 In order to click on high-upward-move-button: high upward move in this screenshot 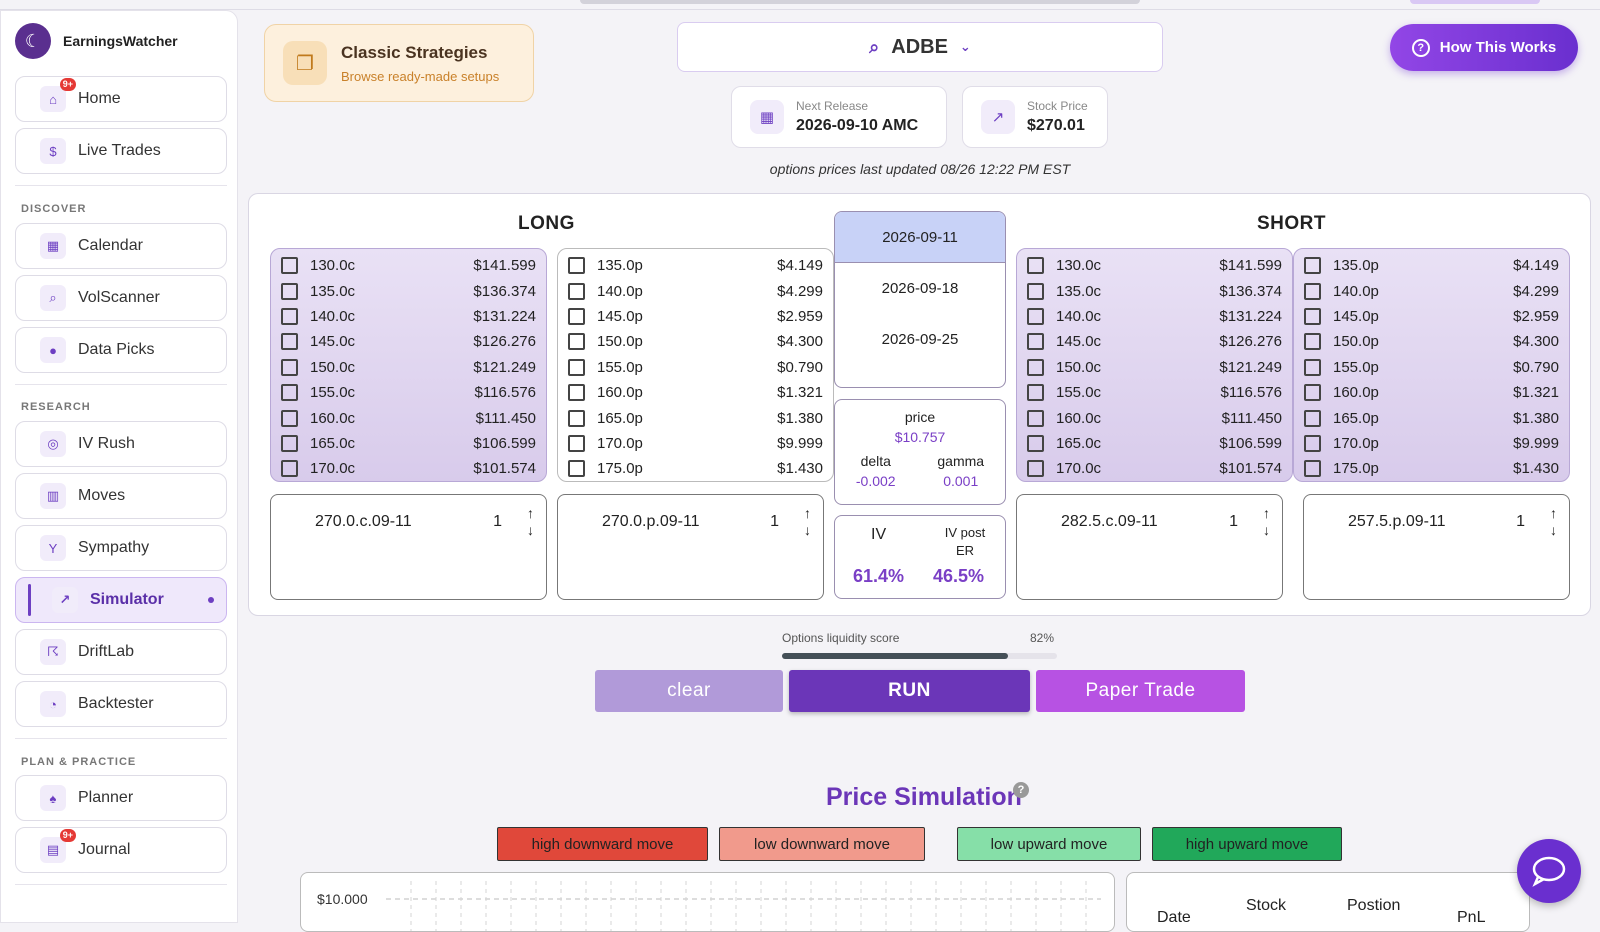, I will do `click(1247, 844)`.